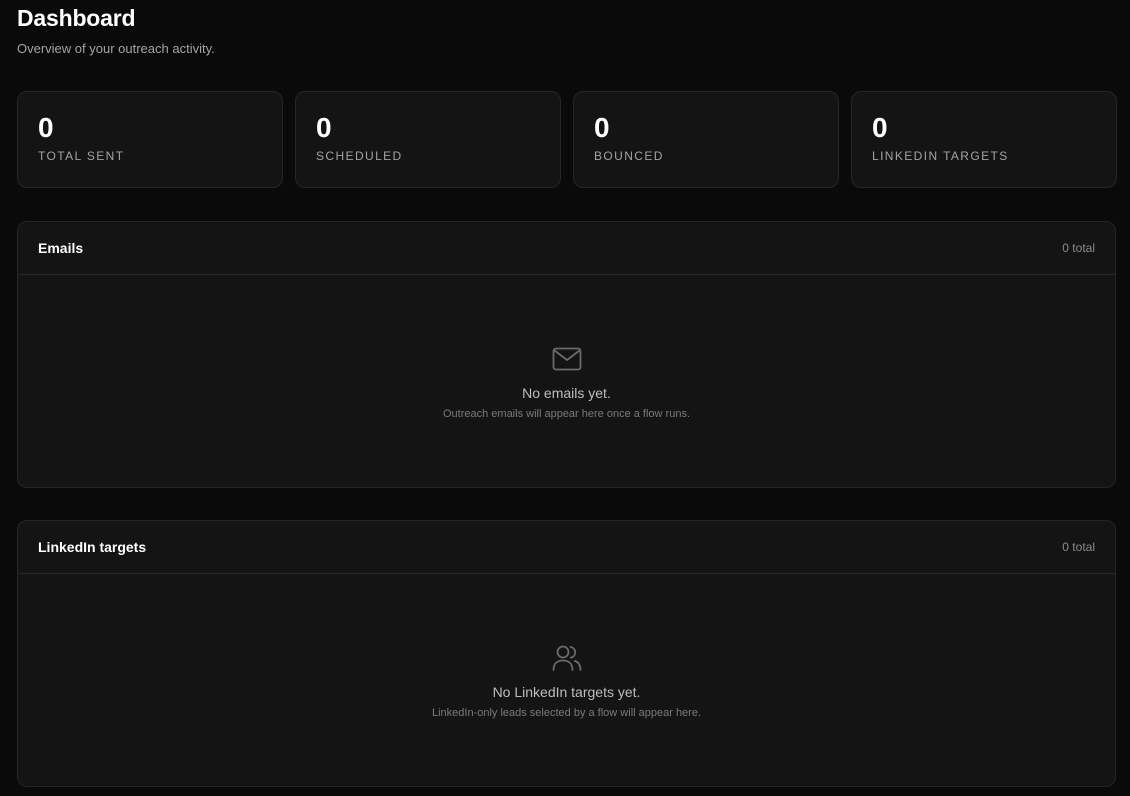 The image size is (1130, 796). Describe the element at coordinates (92, 547) in the screenshot. I see `linkedin-panel-title: LinkedIn targets` at that location.